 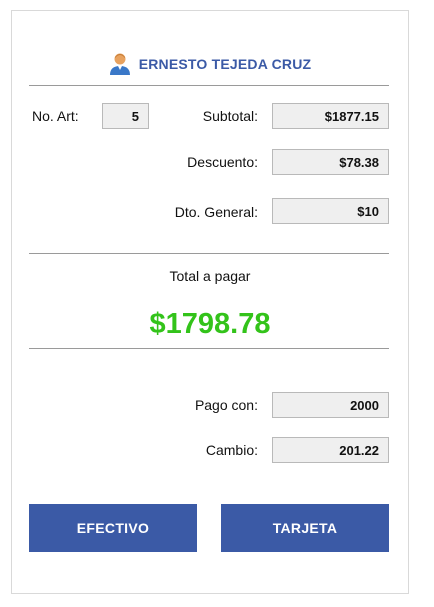 What do you see at coordinates (330, 405) in the screenshot?
I see `paid-with-field: 2000` at bounding box center [330, 405].